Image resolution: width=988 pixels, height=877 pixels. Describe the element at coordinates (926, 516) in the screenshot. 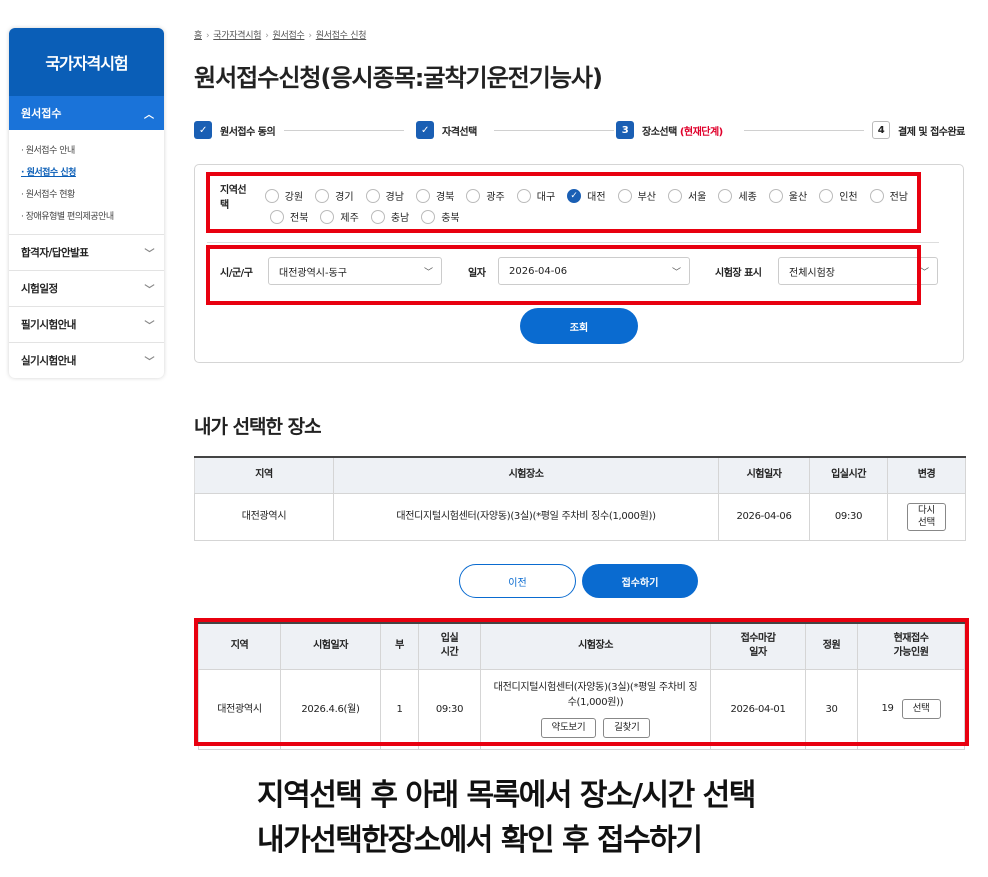

I see `reselect-button: 다시 선택` at that location.